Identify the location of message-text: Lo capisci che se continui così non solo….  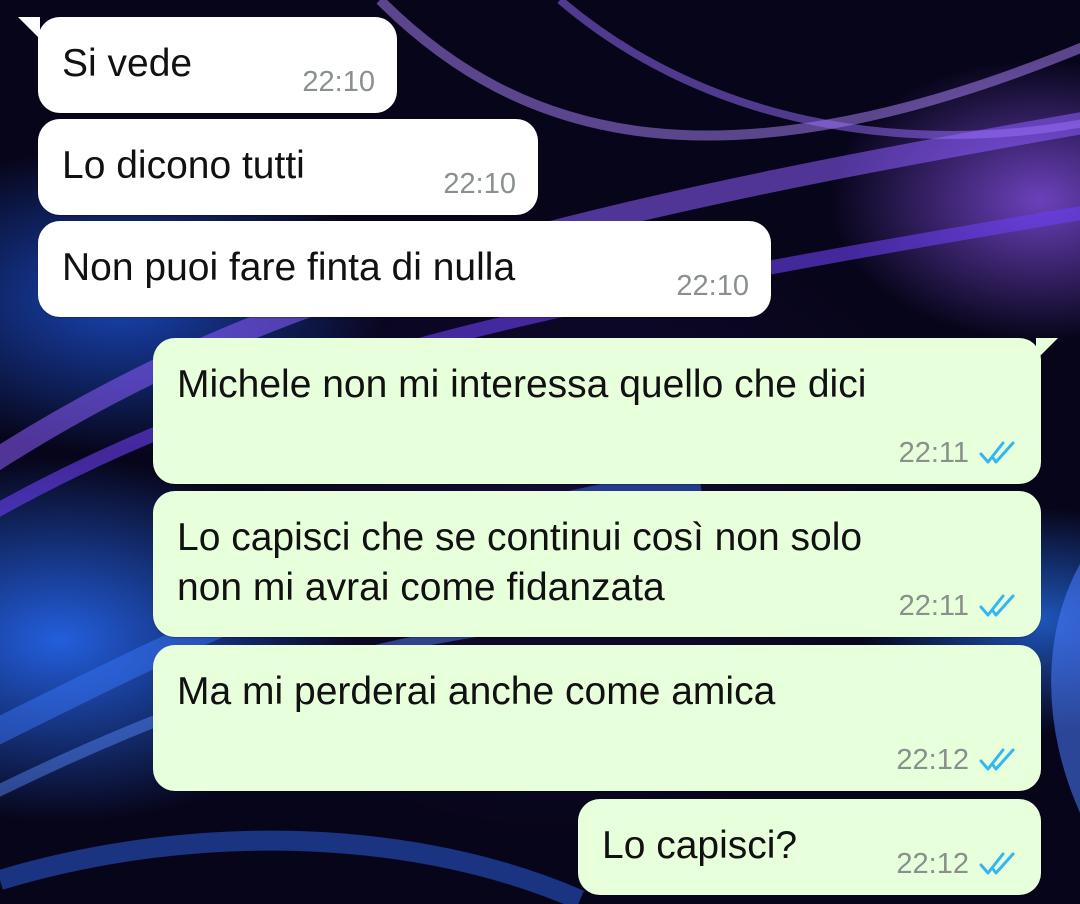
(520, 562).